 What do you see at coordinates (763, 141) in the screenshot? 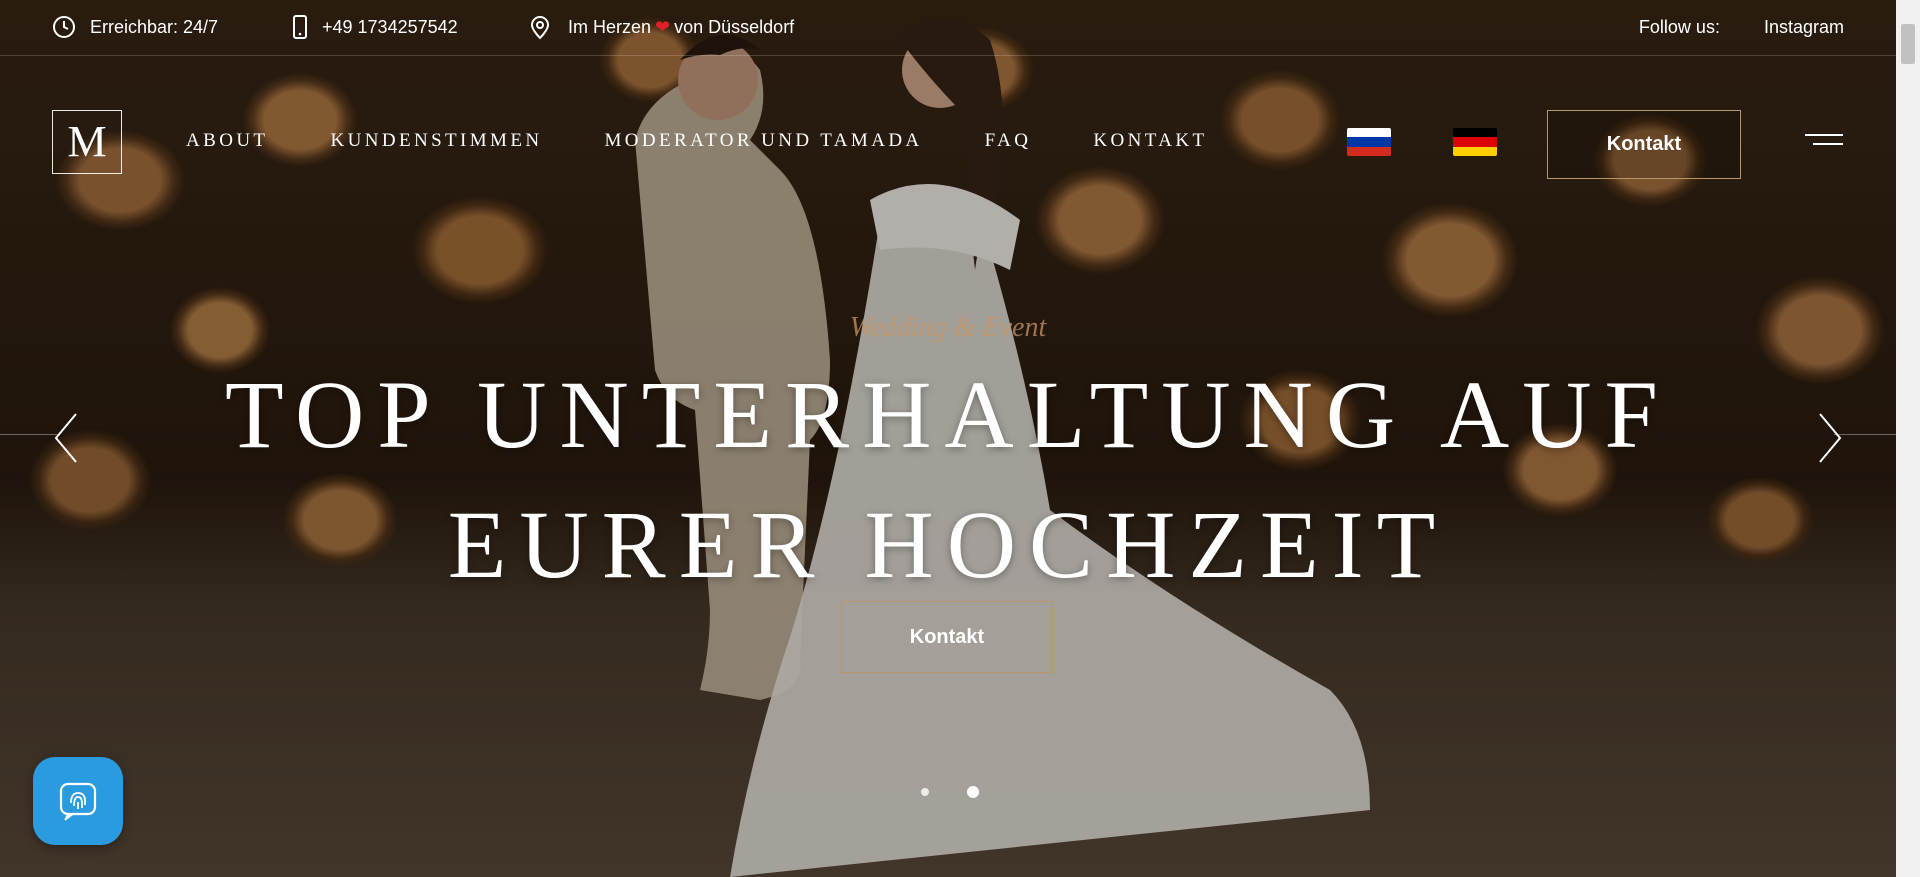
I see `nav-item-moderator: Moderator und Tamada` at bounding box center [763, 141].